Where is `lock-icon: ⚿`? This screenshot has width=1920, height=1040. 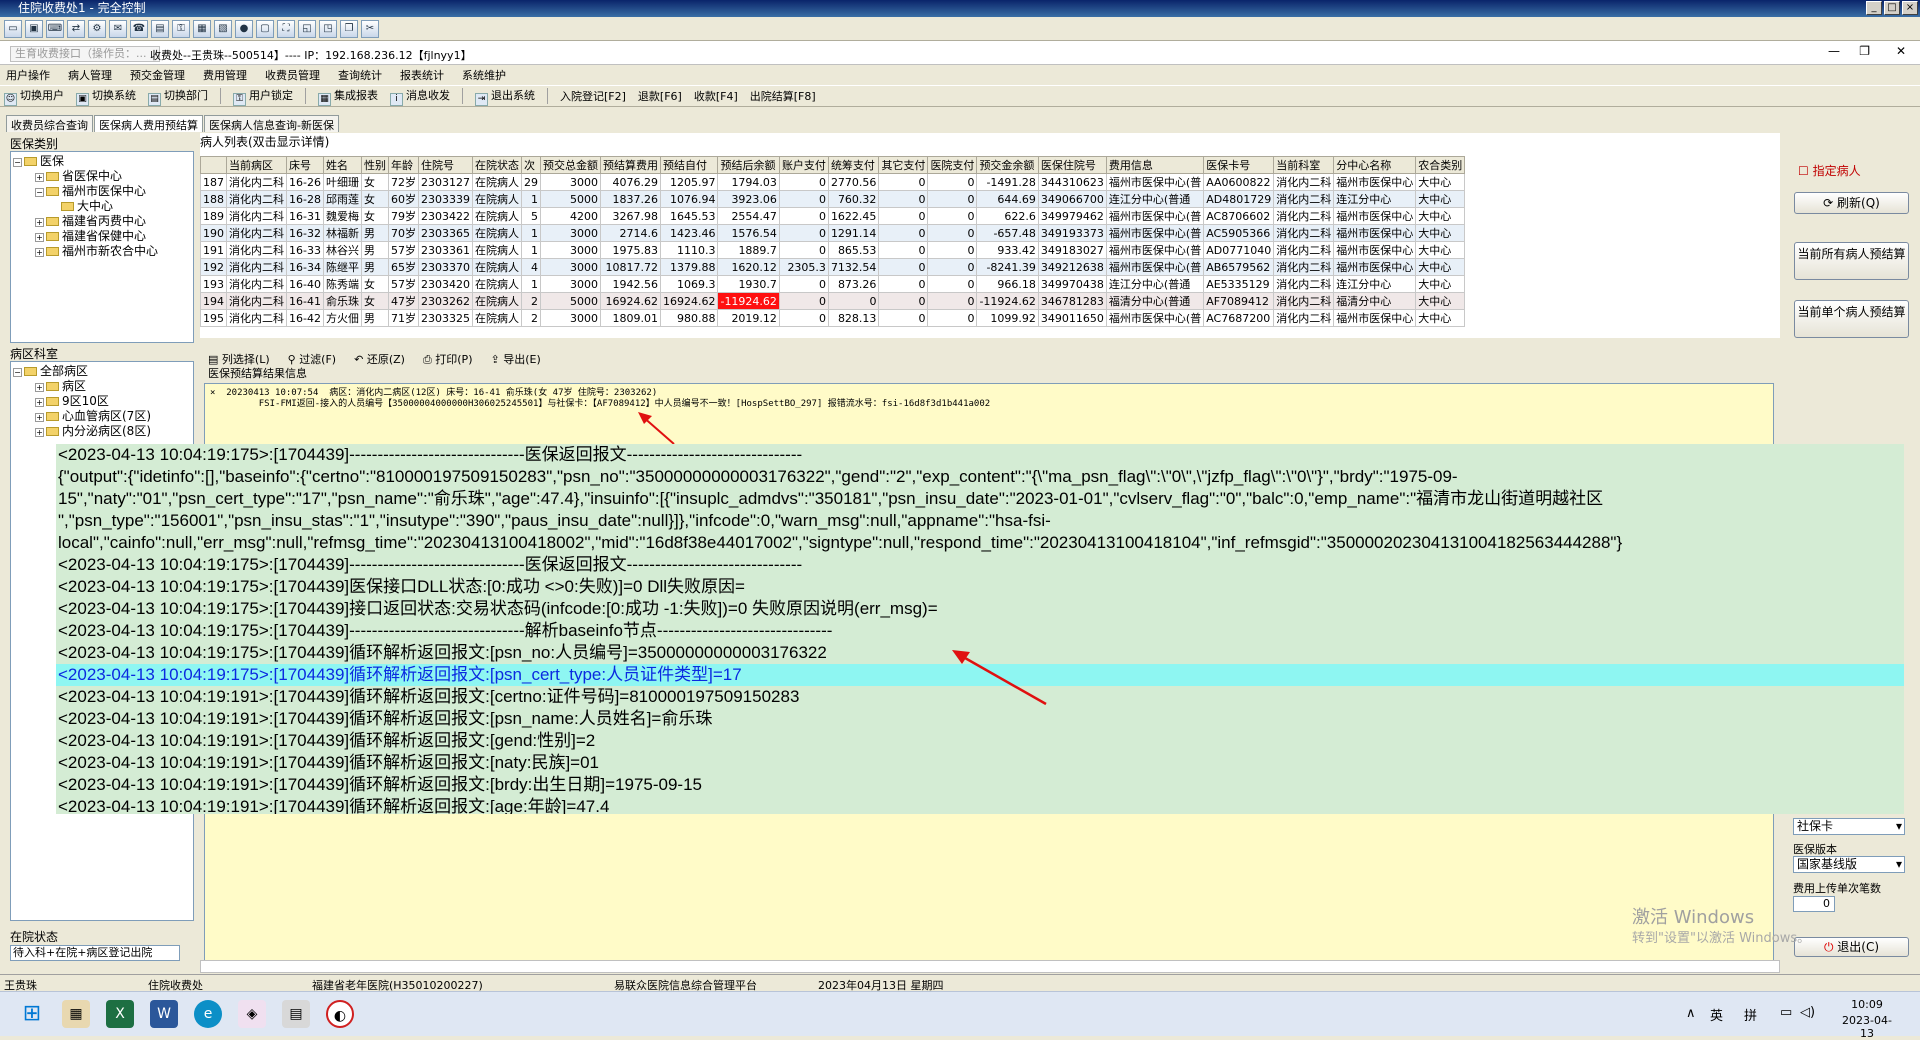
lock-icon: ⚿ is located at coordinates (181, 28).